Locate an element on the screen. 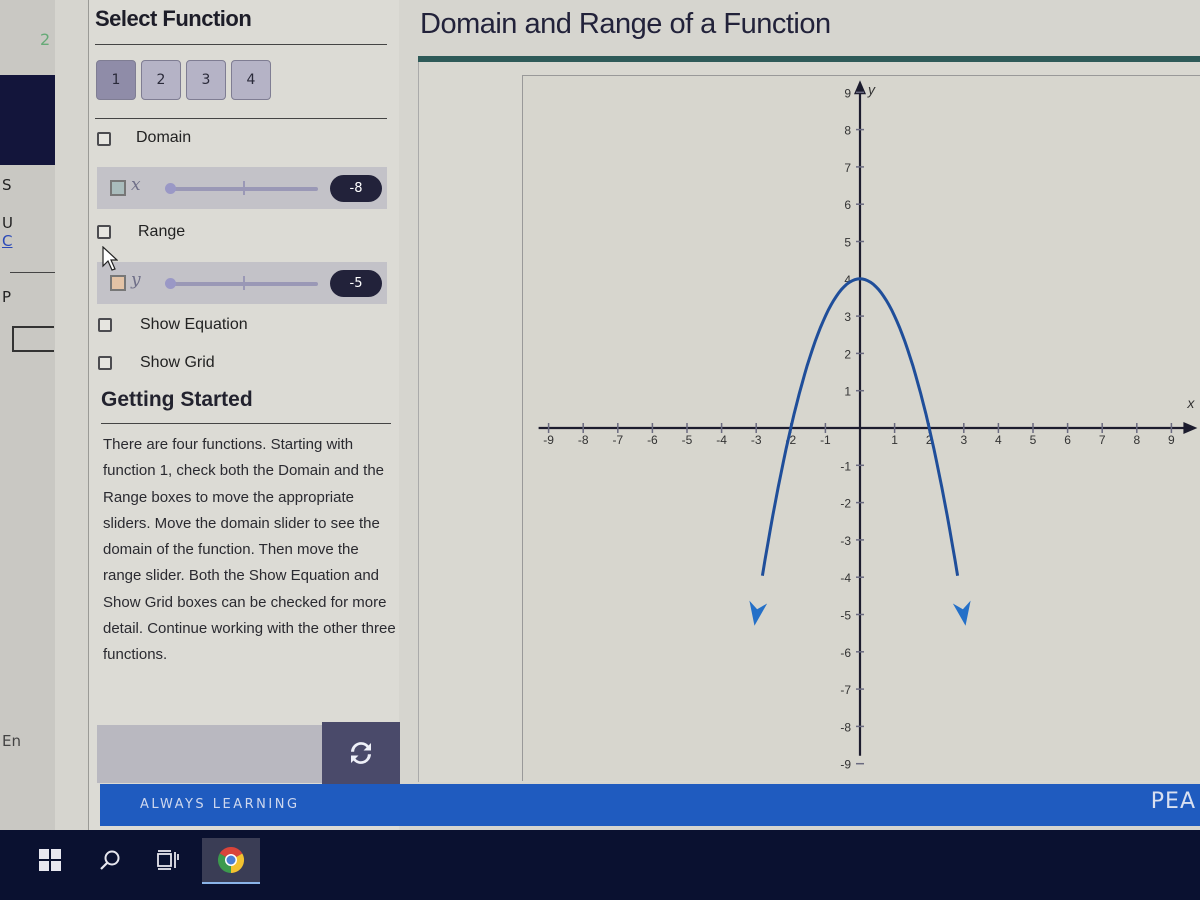 The image size is (1200, 900). brand-logo: PEA is located at coordinates (1173, 801).